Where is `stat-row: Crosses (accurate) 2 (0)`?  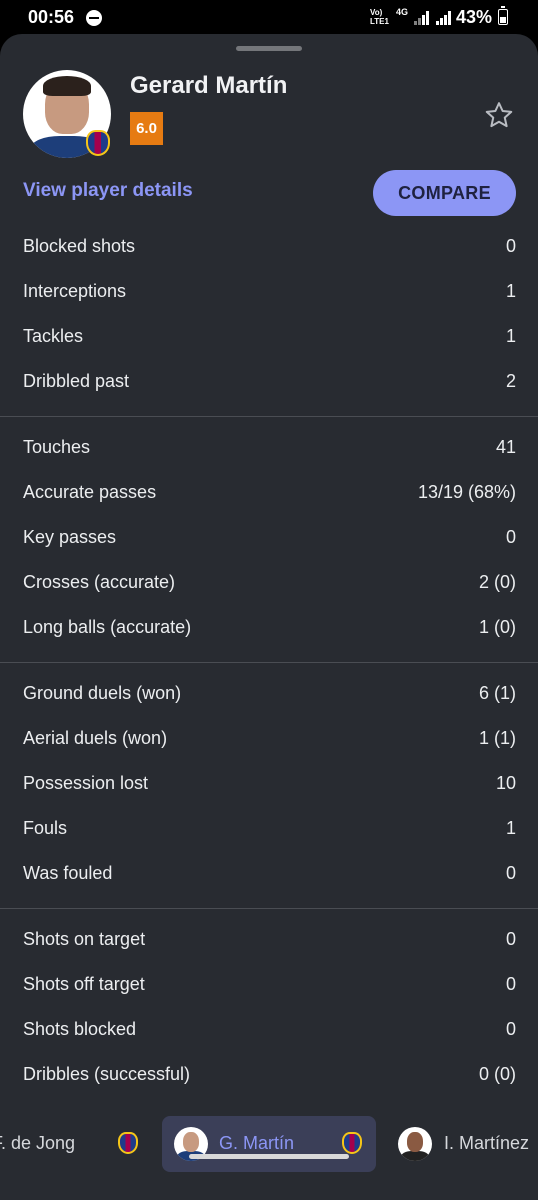
stat-row: Crosses (accurate) 2 (0) is located at coordinates (269, 584).